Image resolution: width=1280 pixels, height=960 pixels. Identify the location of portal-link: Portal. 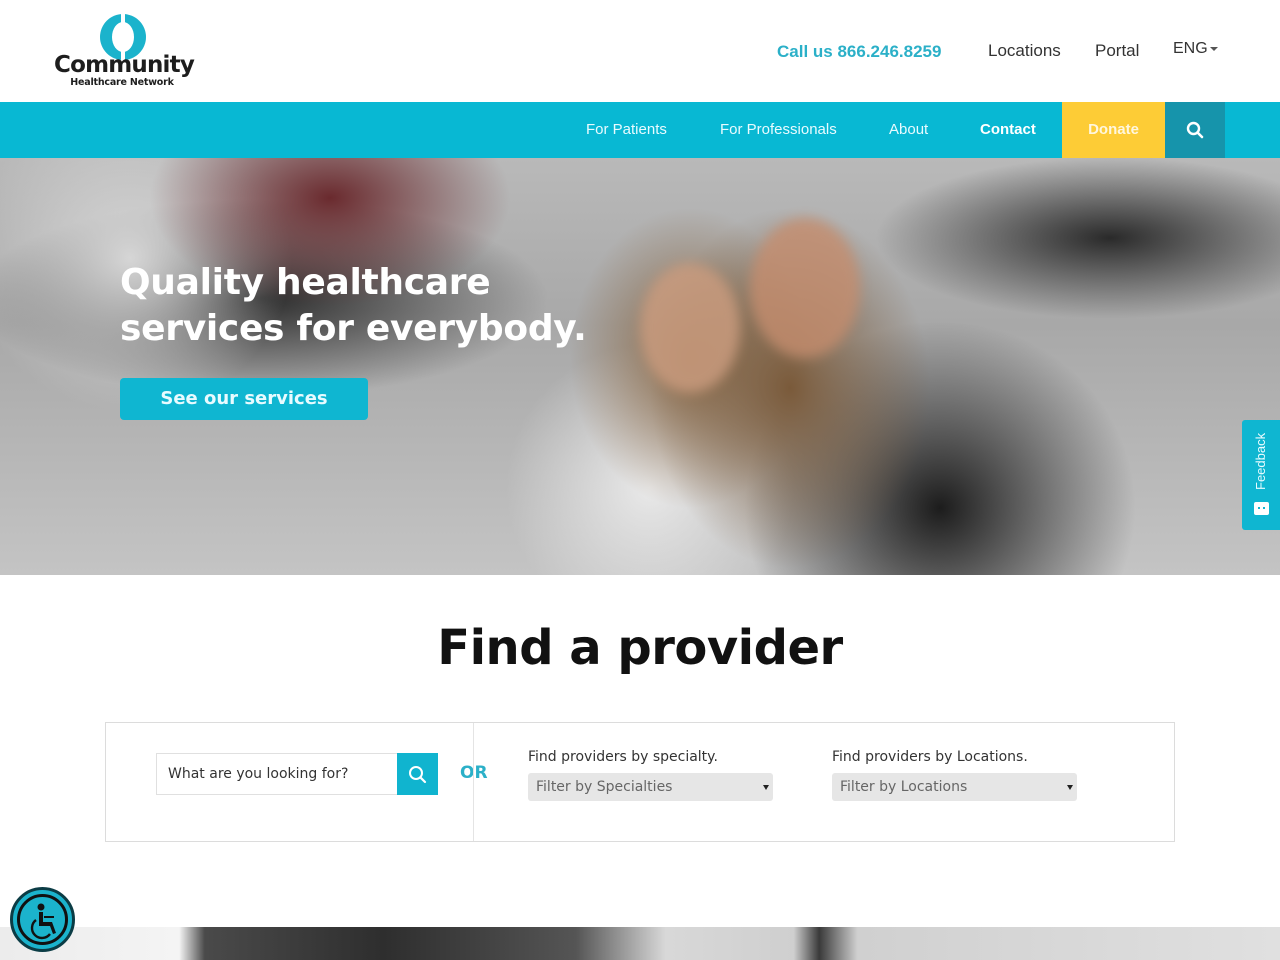
(1117, 51).